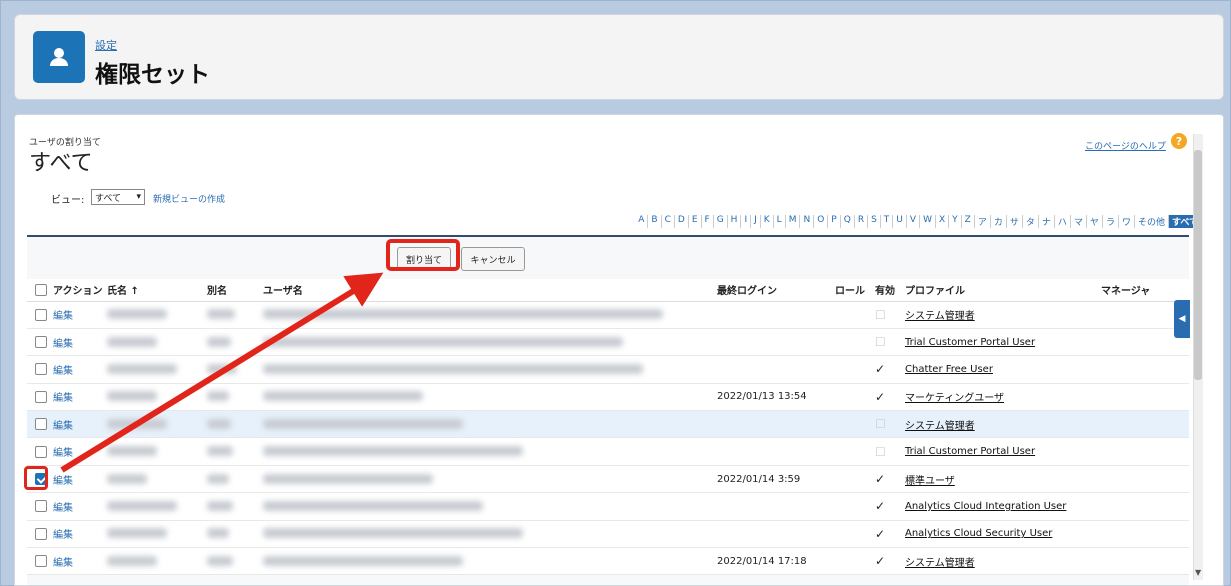  Describe the element at coordinates (222, 372) in the screenshot. I see `annotation-arrow` at that location.